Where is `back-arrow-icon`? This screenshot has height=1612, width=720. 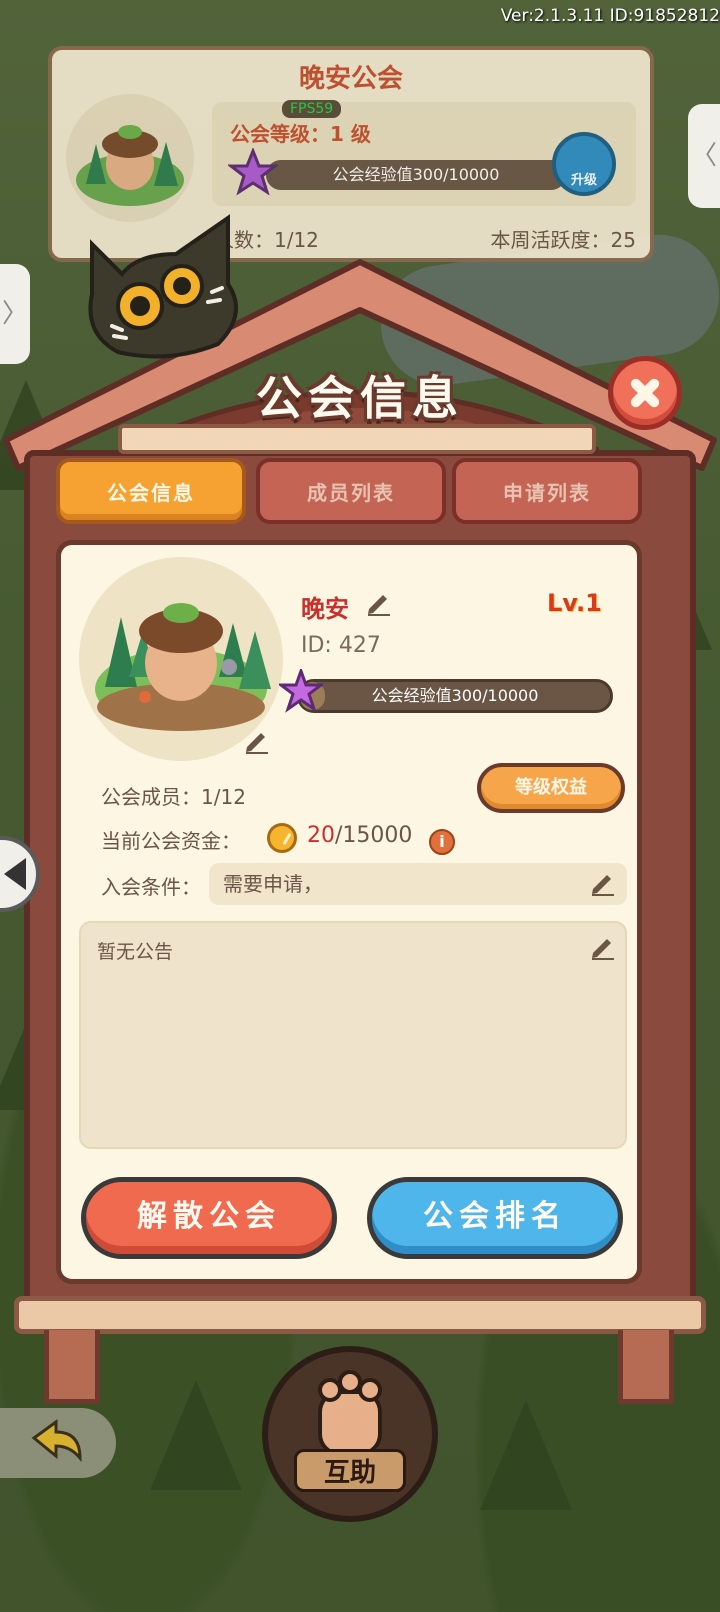
back-arrow-icon is located at coordinates (56, 1441).